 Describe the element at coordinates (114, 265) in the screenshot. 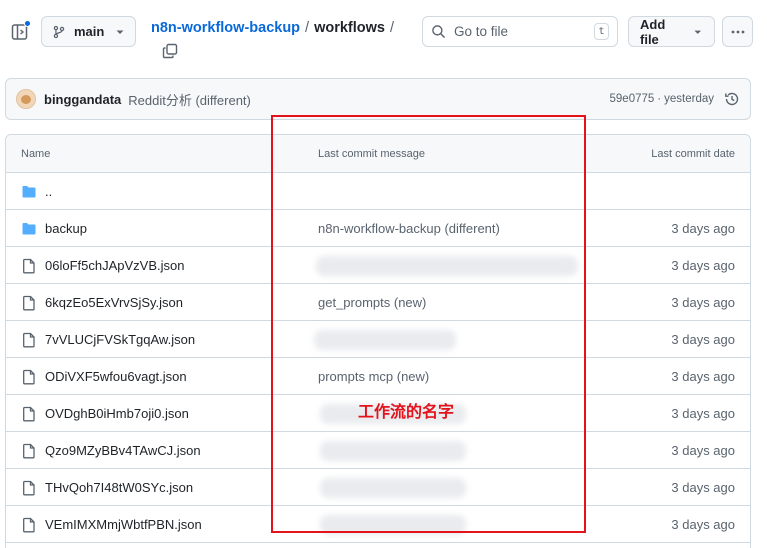

I see `file-name-link: 06loFf5chJApVzVB.json` at that location.